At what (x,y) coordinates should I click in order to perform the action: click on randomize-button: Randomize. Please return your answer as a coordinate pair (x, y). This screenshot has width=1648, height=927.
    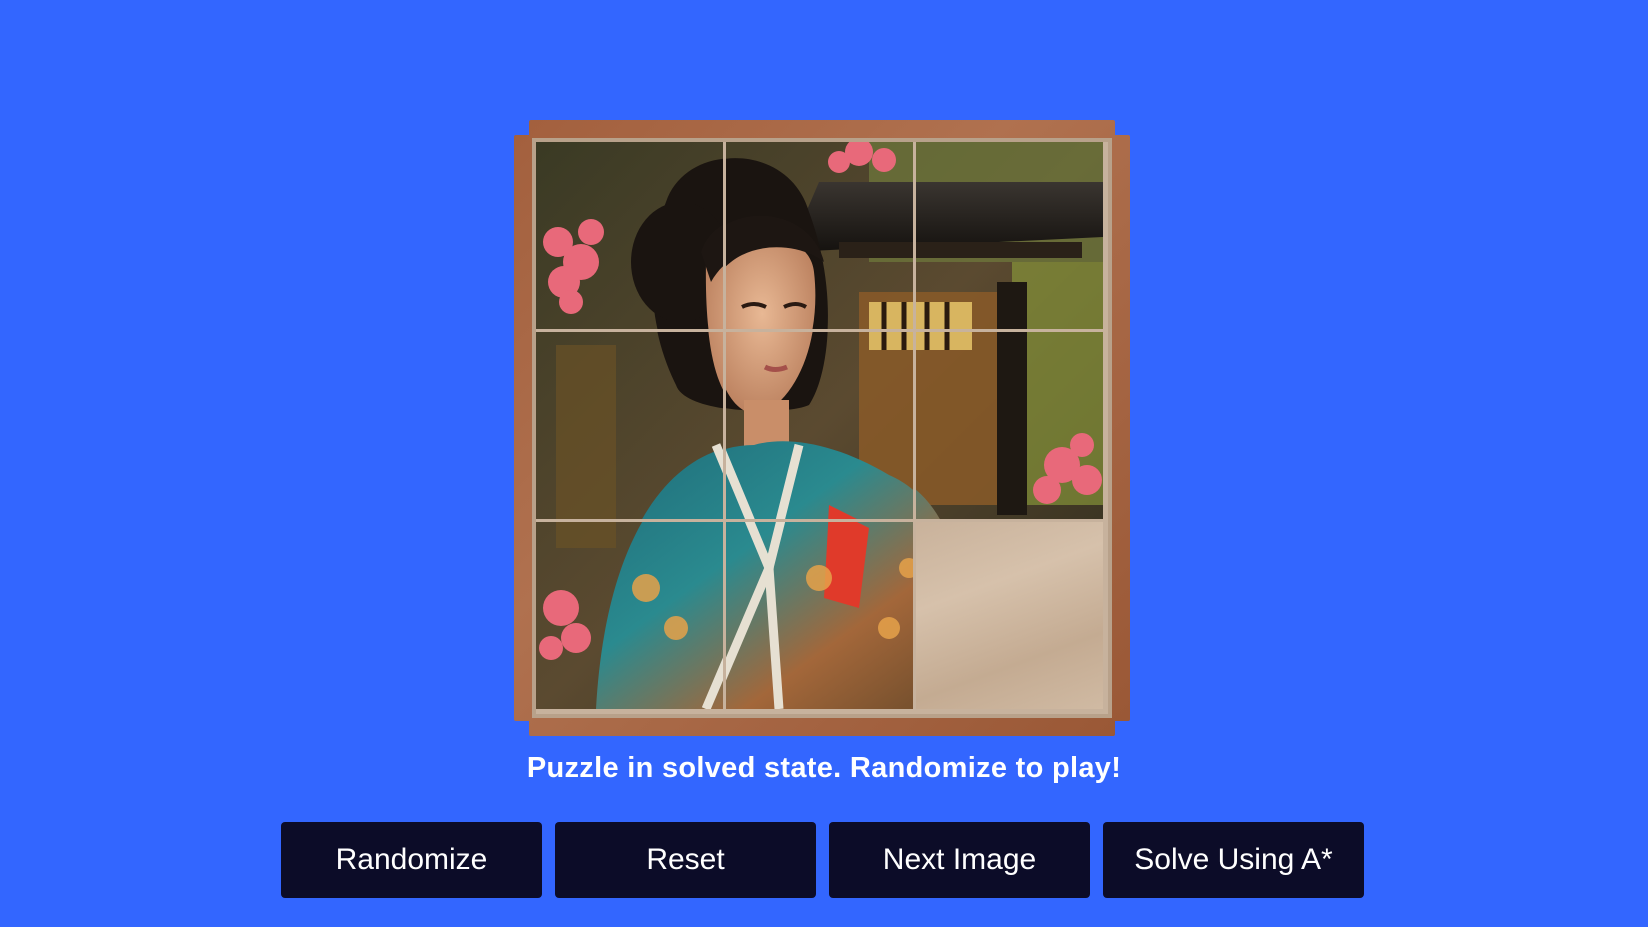
    Looking at the image, I should click on (411, 860).